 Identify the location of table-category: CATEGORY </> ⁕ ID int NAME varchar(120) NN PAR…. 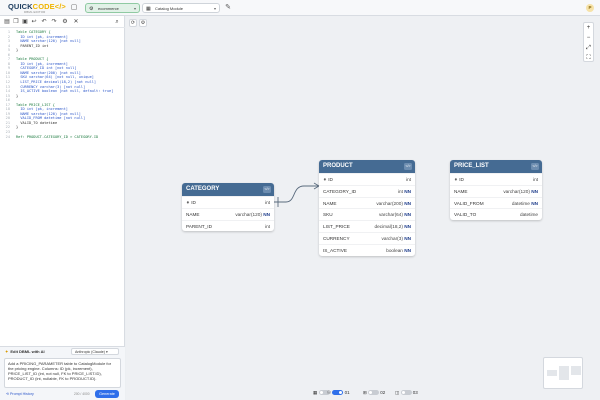
(228, 207).